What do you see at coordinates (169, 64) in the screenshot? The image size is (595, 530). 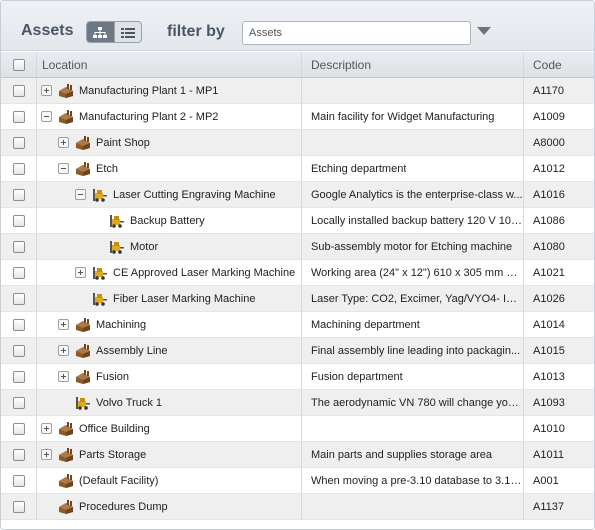 I see `location-column-header: Location` at bounding box center [169, 64].